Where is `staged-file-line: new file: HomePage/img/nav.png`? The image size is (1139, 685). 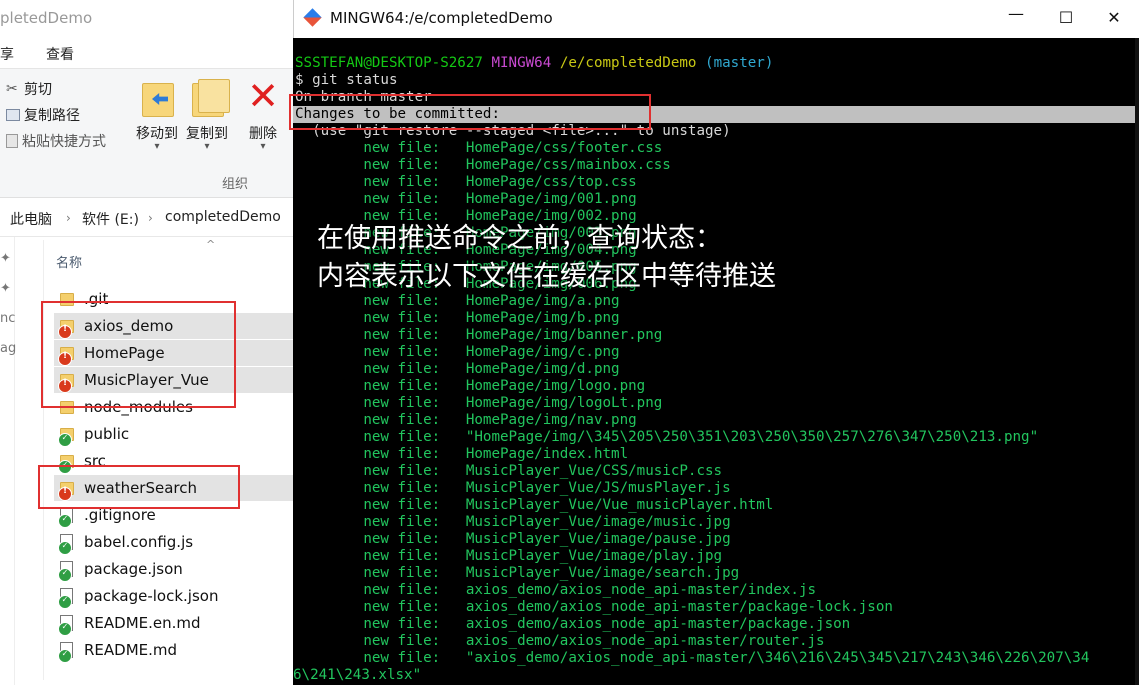 staged-file-line: new file: HomePage/img/nav.png is located at coordinates (466, 420).